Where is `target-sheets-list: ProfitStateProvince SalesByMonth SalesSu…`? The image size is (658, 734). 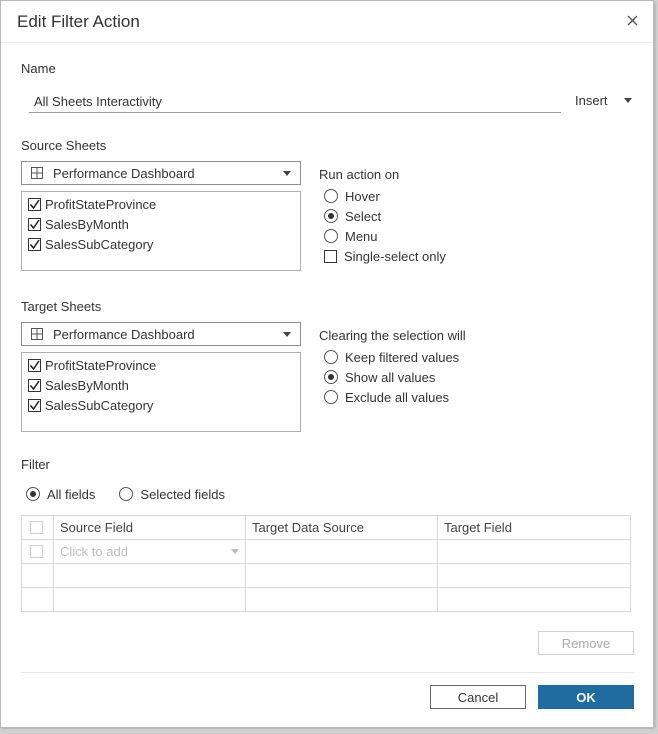 target-sheets-list: ProfitStateProvince SalesByMonth SalesSu… is located at coordinates (161, 392).